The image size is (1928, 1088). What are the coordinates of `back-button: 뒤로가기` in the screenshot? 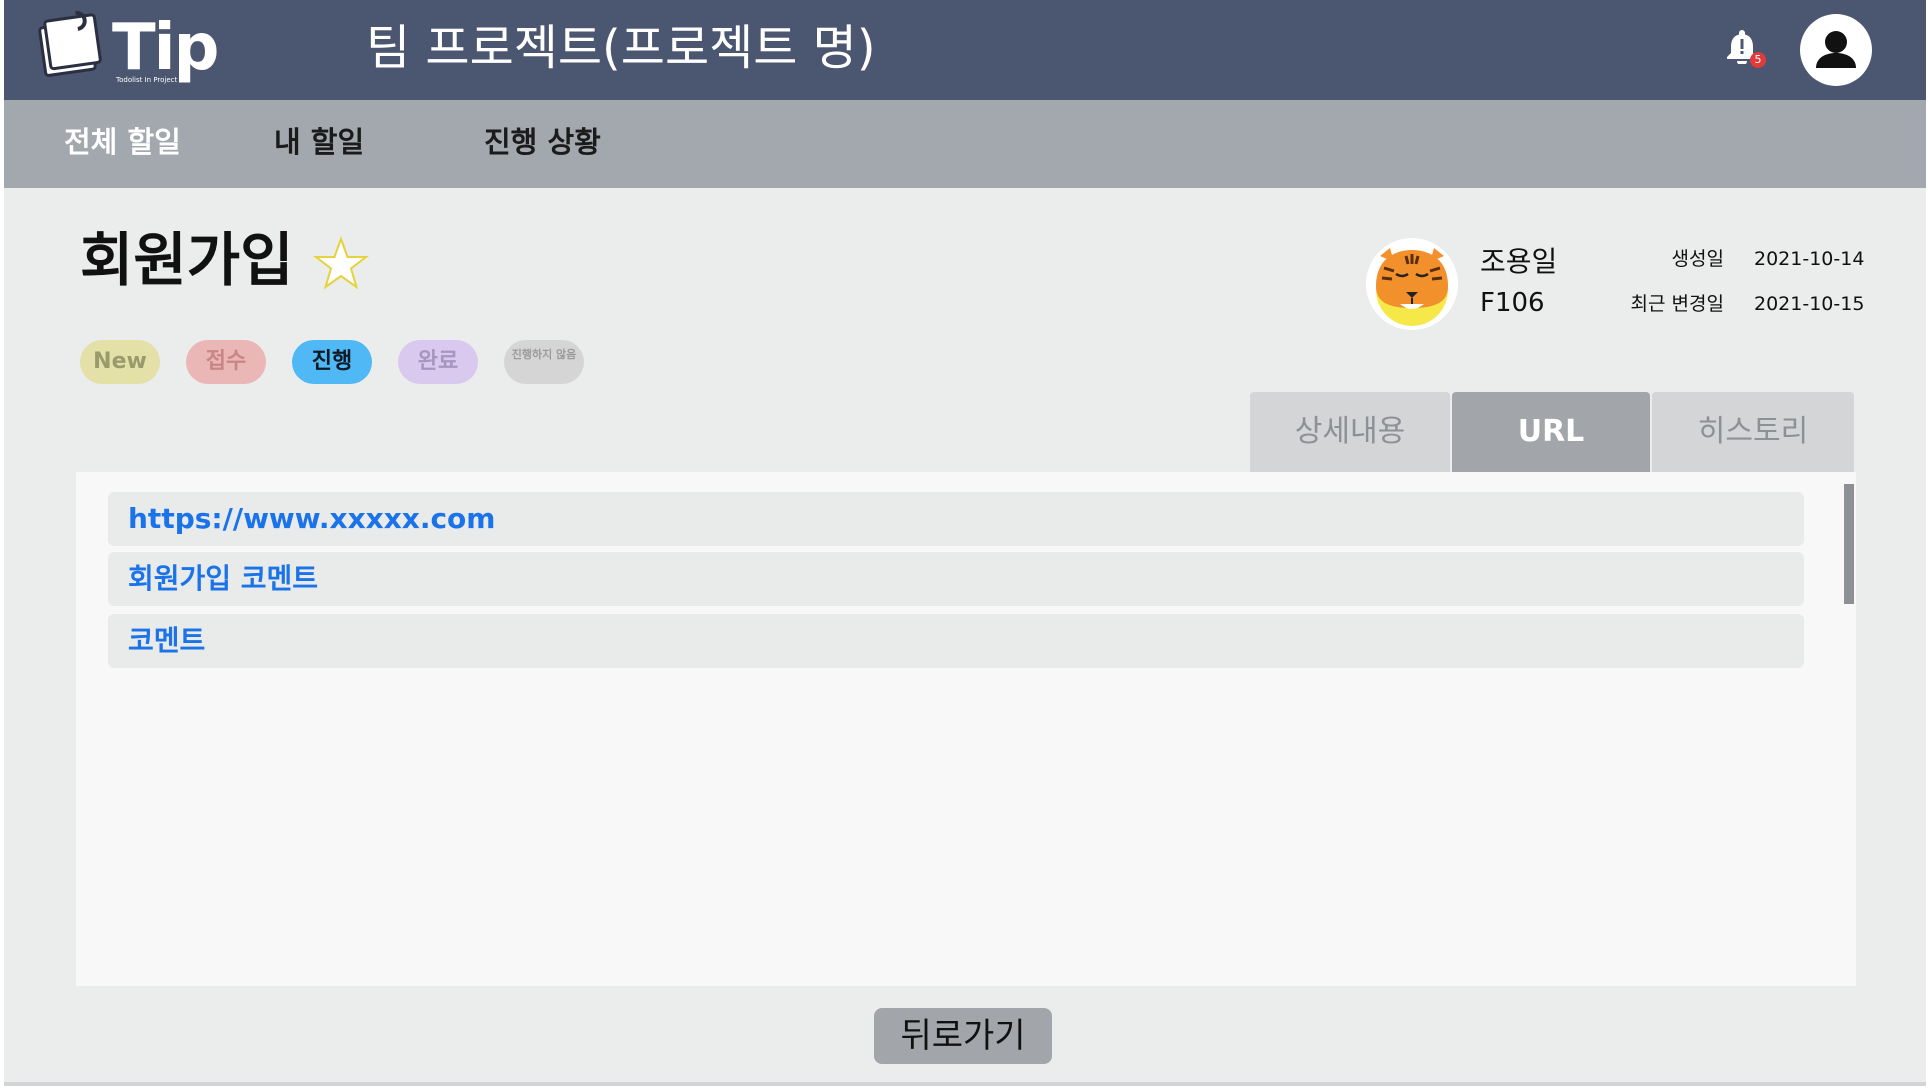 It's located at (963, 1036).